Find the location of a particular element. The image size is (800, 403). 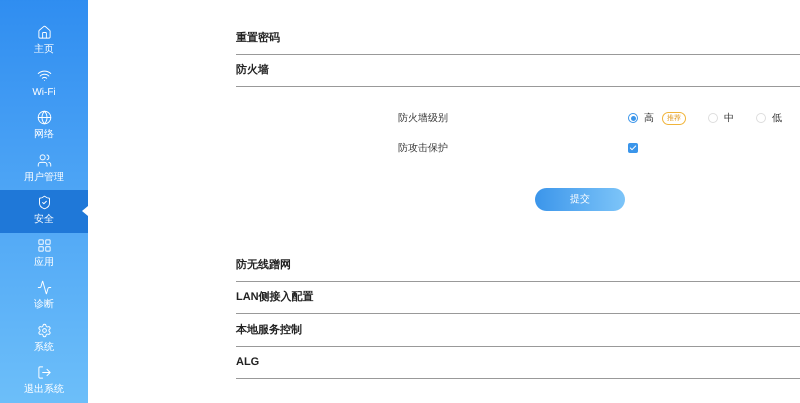

sidebar-item: 用户管理 is located at coordinates (44, 169).